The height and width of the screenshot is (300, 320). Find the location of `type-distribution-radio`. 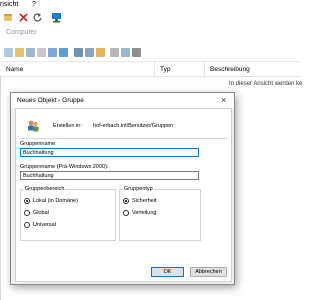

type-distribution-radio is located at coordinates (126, 213).